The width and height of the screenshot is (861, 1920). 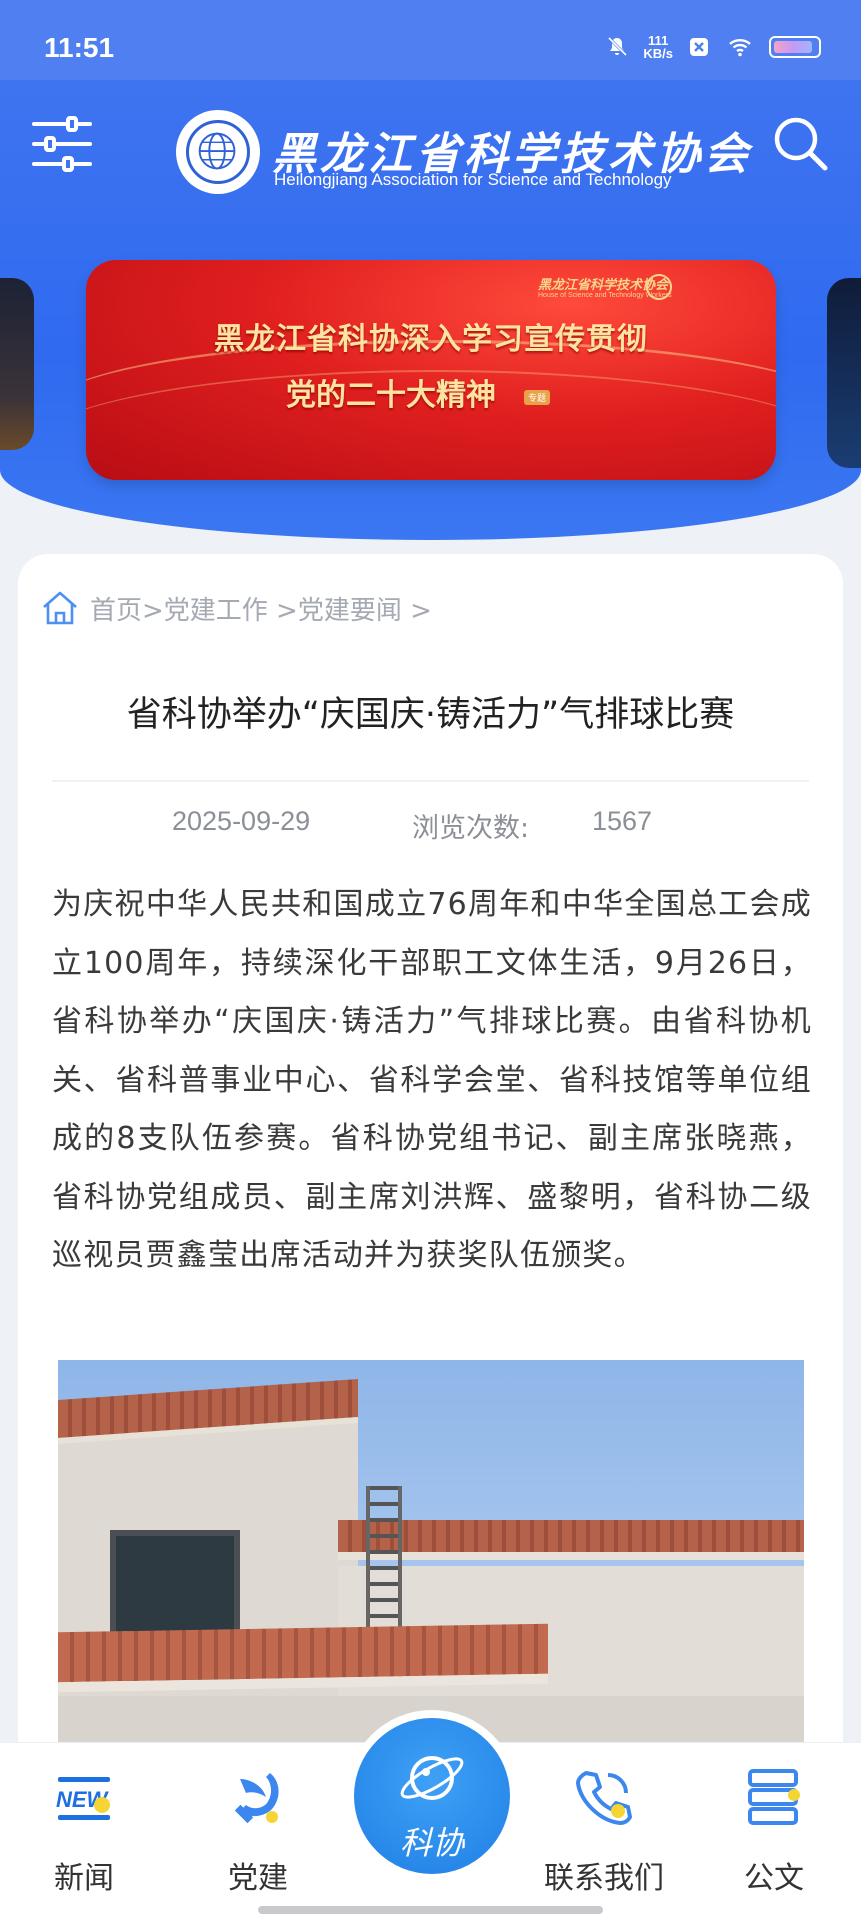 What do you see at coordinates (801, 144) in the screenshot?
I see `search-icon` at bounding box center [801, 144].